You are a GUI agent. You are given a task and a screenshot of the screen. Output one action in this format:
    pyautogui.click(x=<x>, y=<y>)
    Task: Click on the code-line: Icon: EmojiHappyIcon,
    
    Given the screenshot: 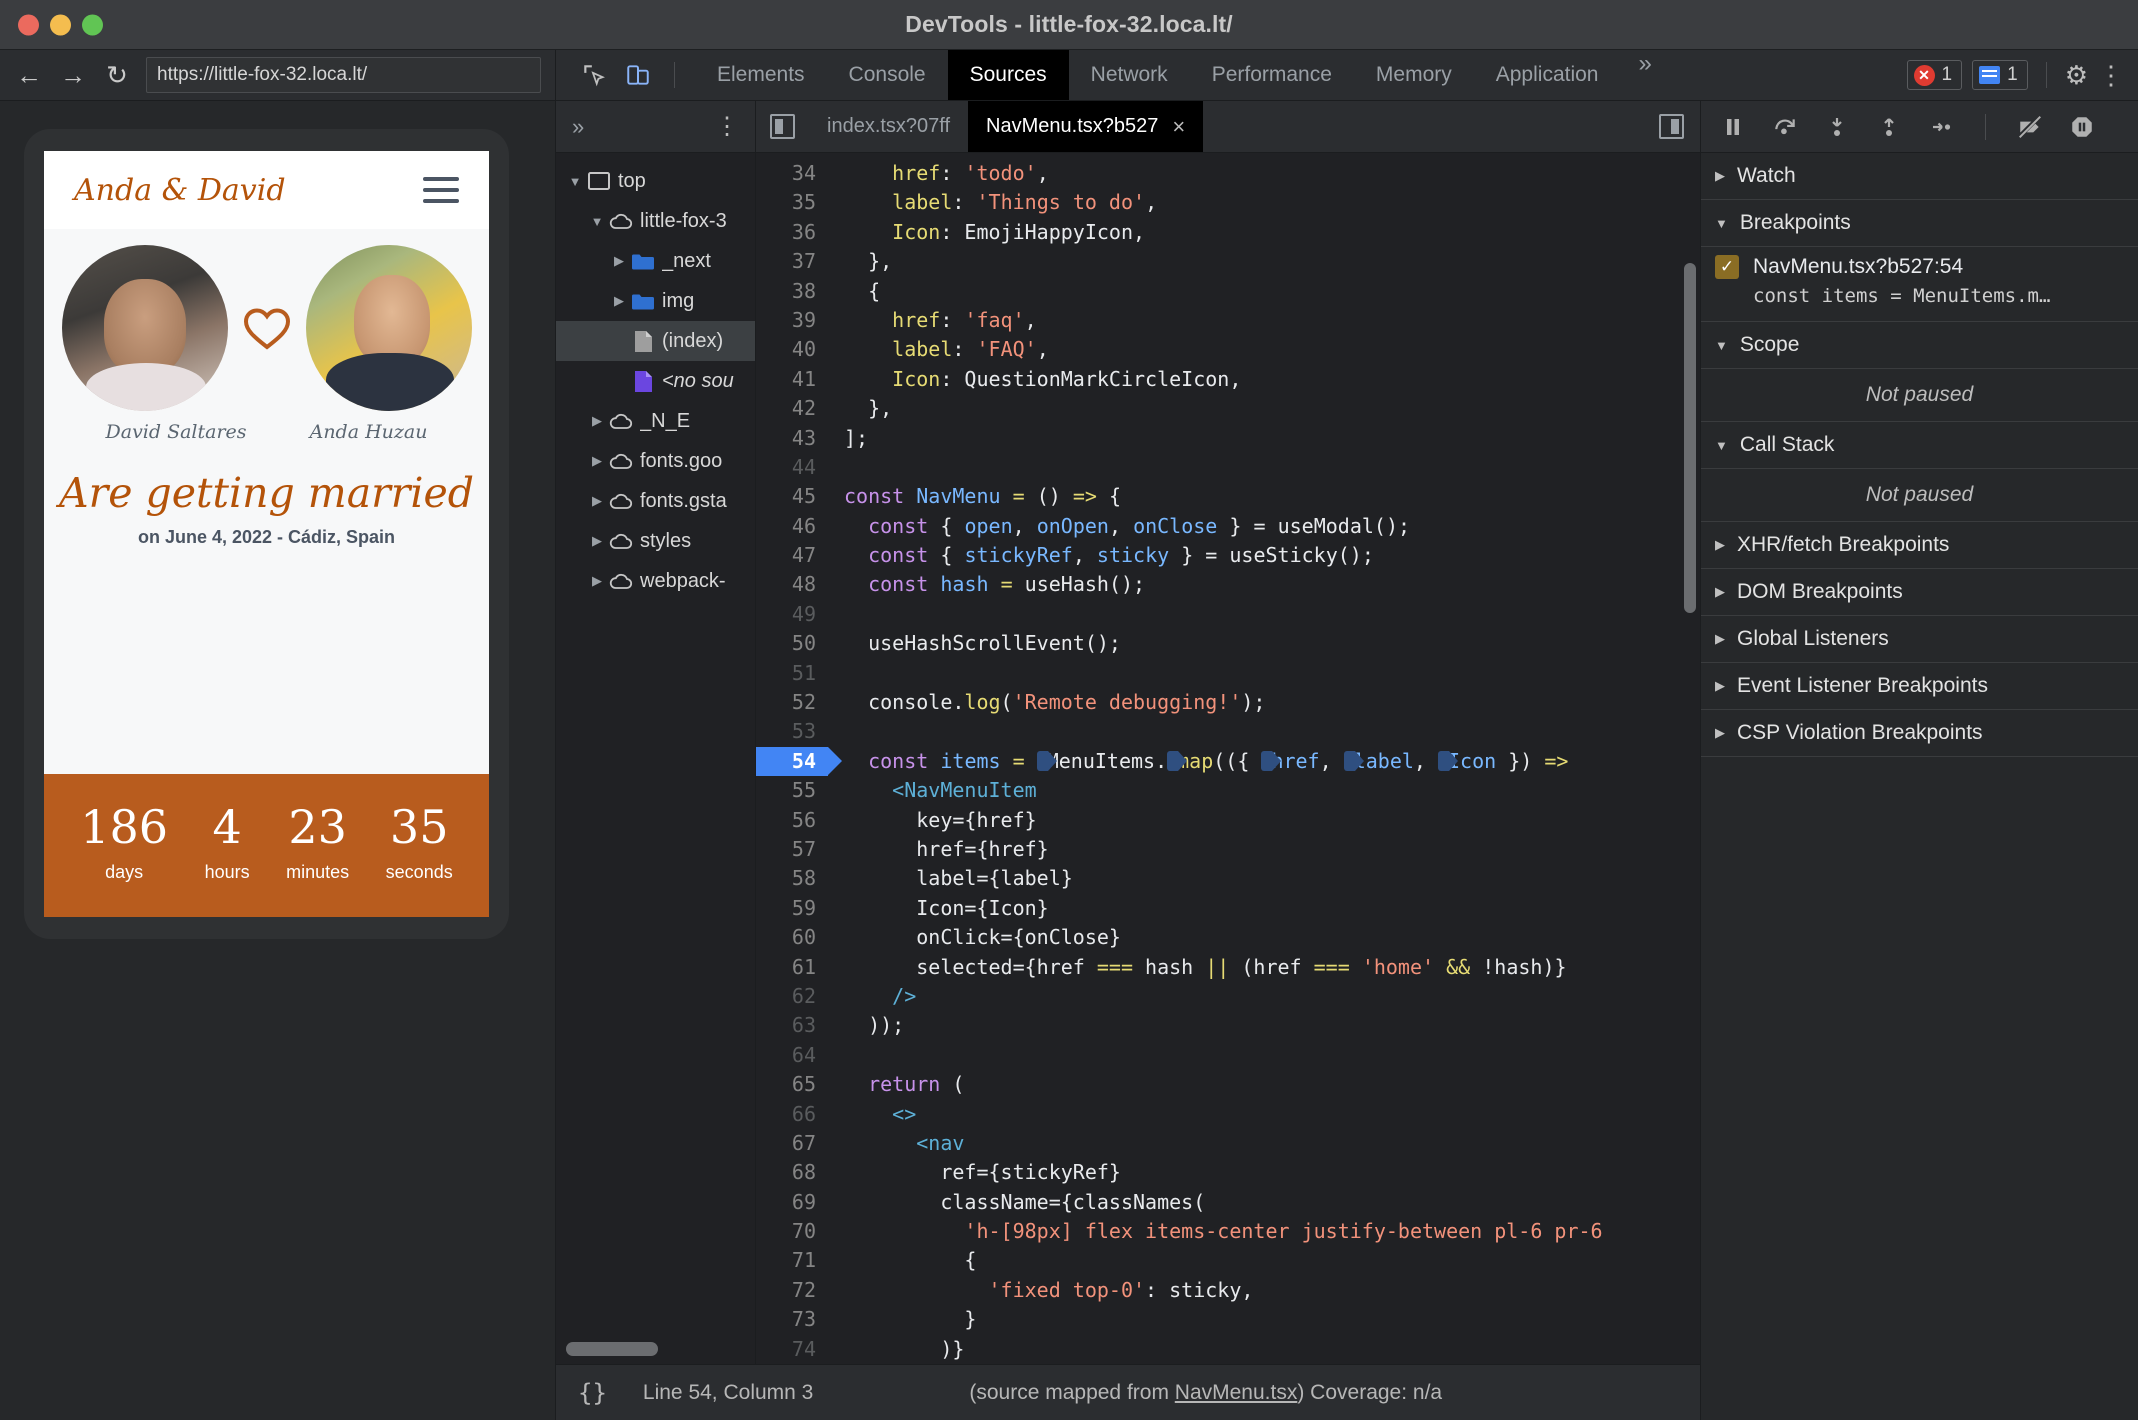 What is the action you would take?
    pyautogui.click(x=1272, y=232)
    